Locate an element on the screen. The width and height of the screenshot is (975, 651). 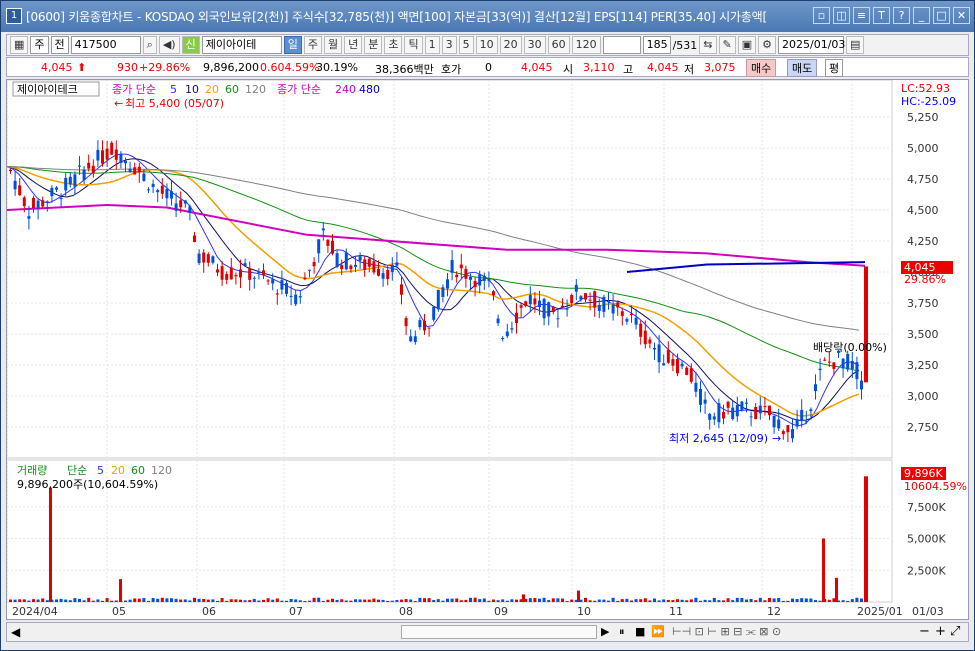
stop-icon: ■ is located at coordinates (640, 631).